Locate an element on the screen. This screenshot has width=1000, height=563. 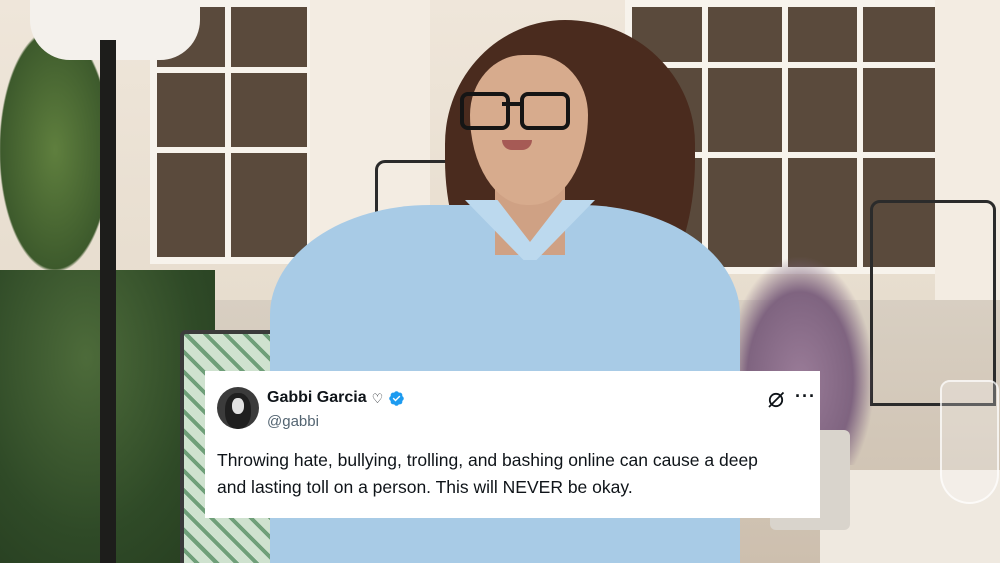
tweet-author-row: Gabbi Garcia ♡ is located at coordinates (336, 398).